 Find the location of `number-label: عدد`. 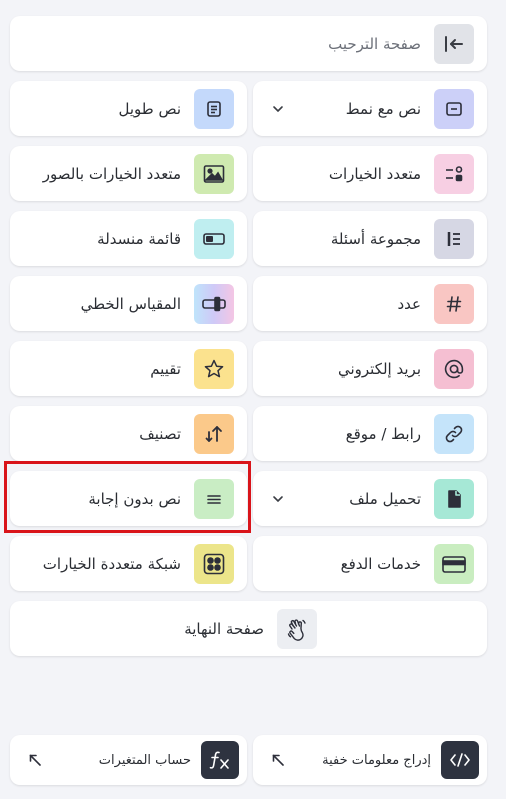

number-label: عدد is located at coordinates (409, 303).